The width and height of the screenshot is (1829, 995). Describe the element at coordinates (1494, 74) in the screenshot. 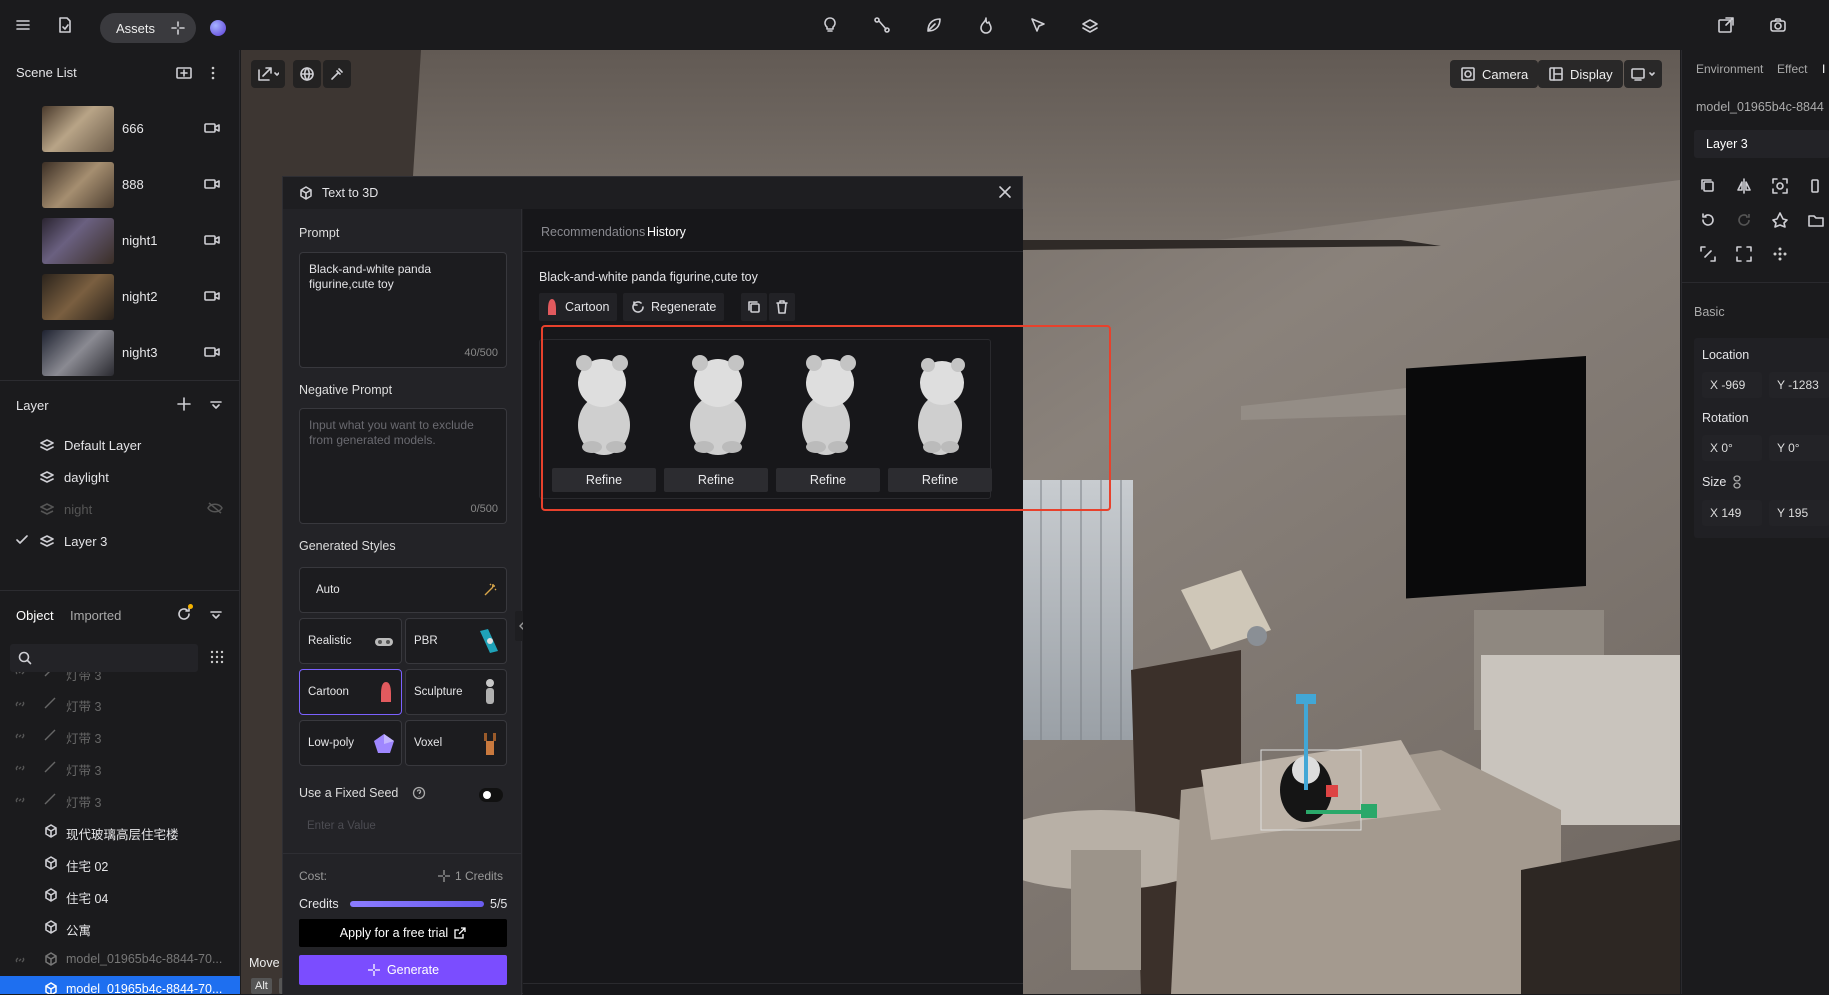

I see `camera-button: Camera` at that location.